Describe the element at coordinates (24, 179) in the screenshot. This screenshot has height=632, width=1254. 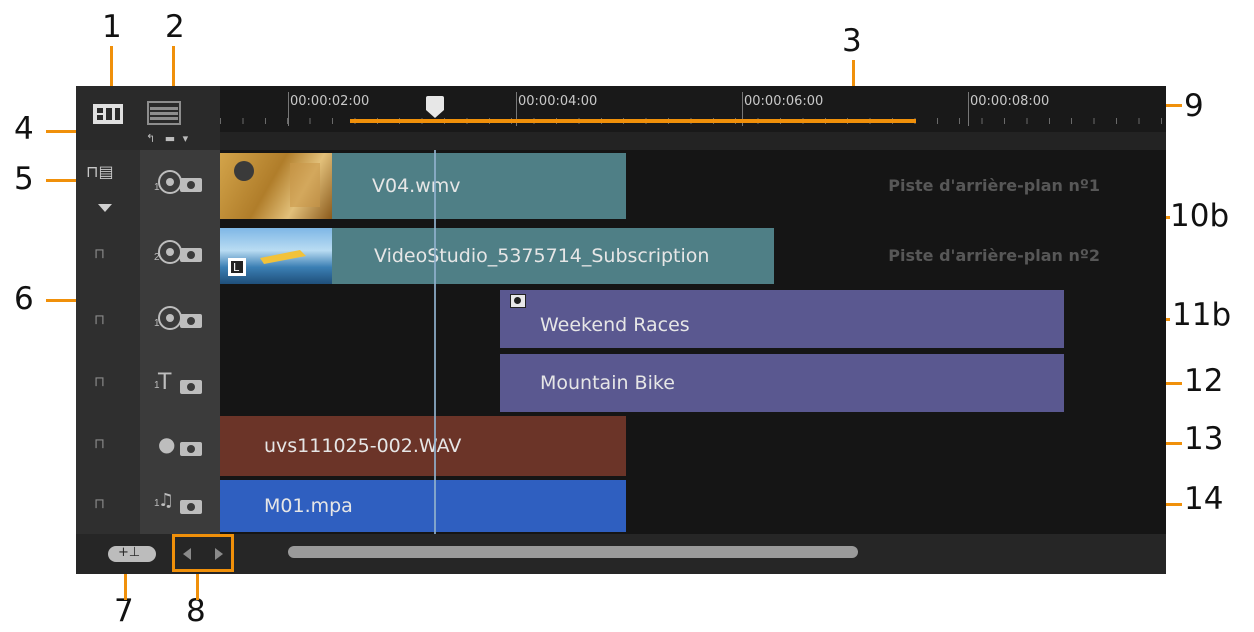
I see `callout-5: 5` at that location.